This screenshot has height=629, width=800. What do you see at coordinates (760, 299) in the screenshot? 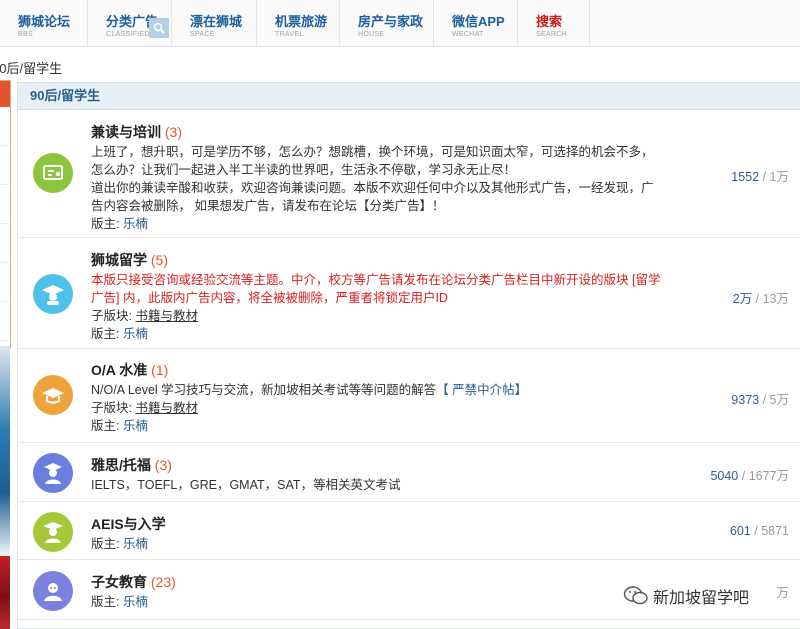
I see `forum-stats: 2万 / 13万` at bounding box center [760, 299].